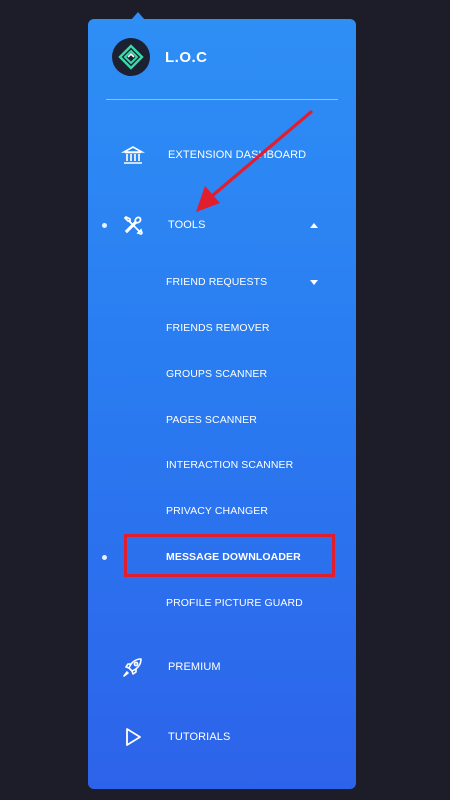 This screenshot has width=450, height=800. What do you see at coordinates (222, 667) in the screenshot?
I see `menu-item-premium: PREMIUM` at bounding box center [222, 667].